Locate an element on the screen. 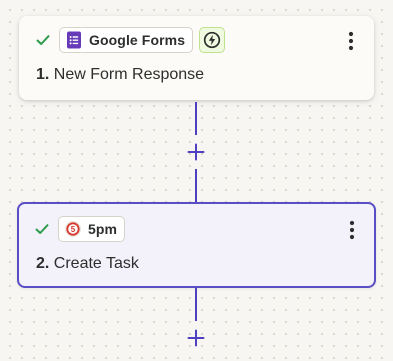  step-header: Google Forms is located at coordinates (130, 40).